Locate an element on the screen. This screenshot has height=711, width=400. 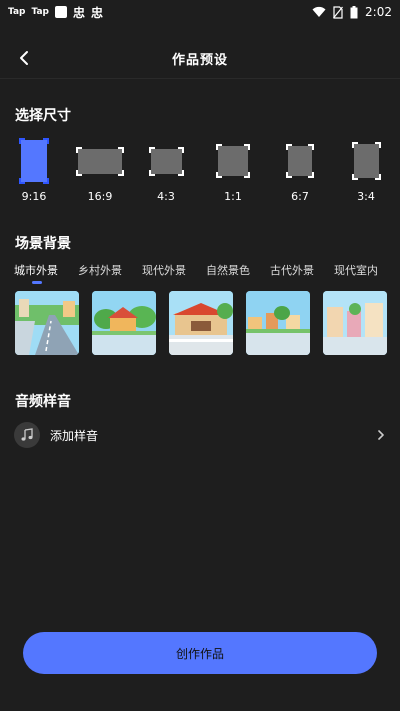
status-bar: Tap Tap 忠 忠 2:02 is located at coordinates (200, 12).